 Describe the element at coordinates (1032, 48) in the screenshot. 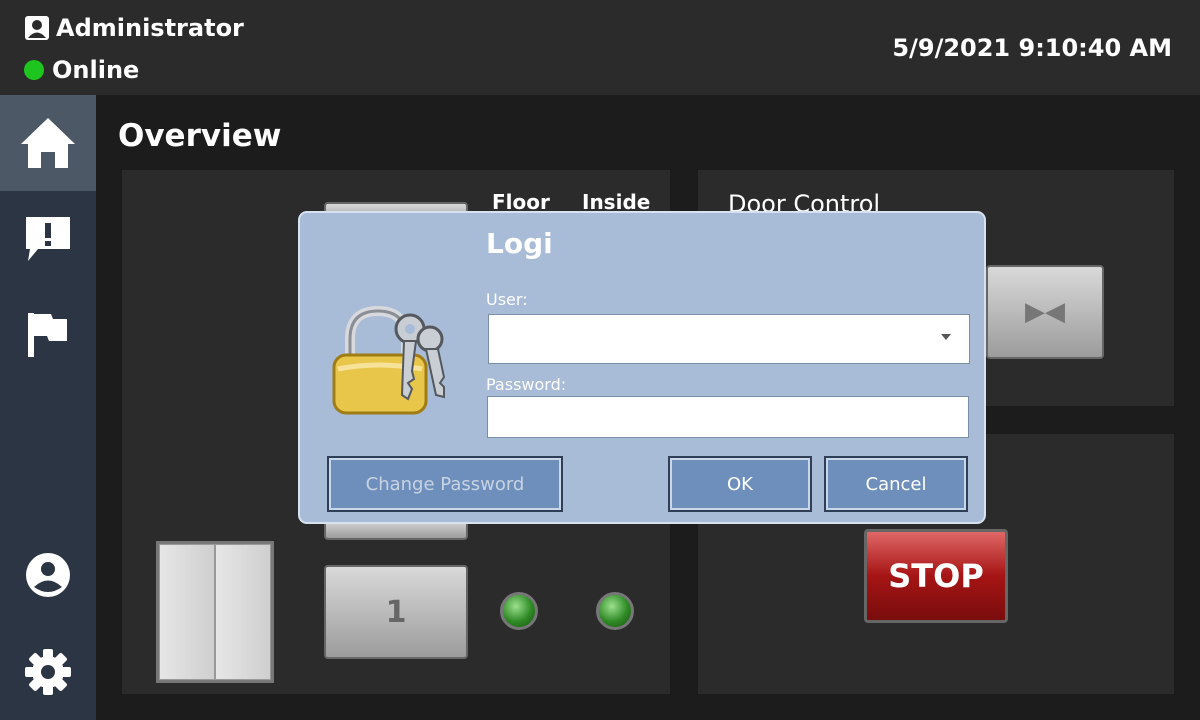

I see `datetime: 5/9/2021 9:10:40 AM` at that location.